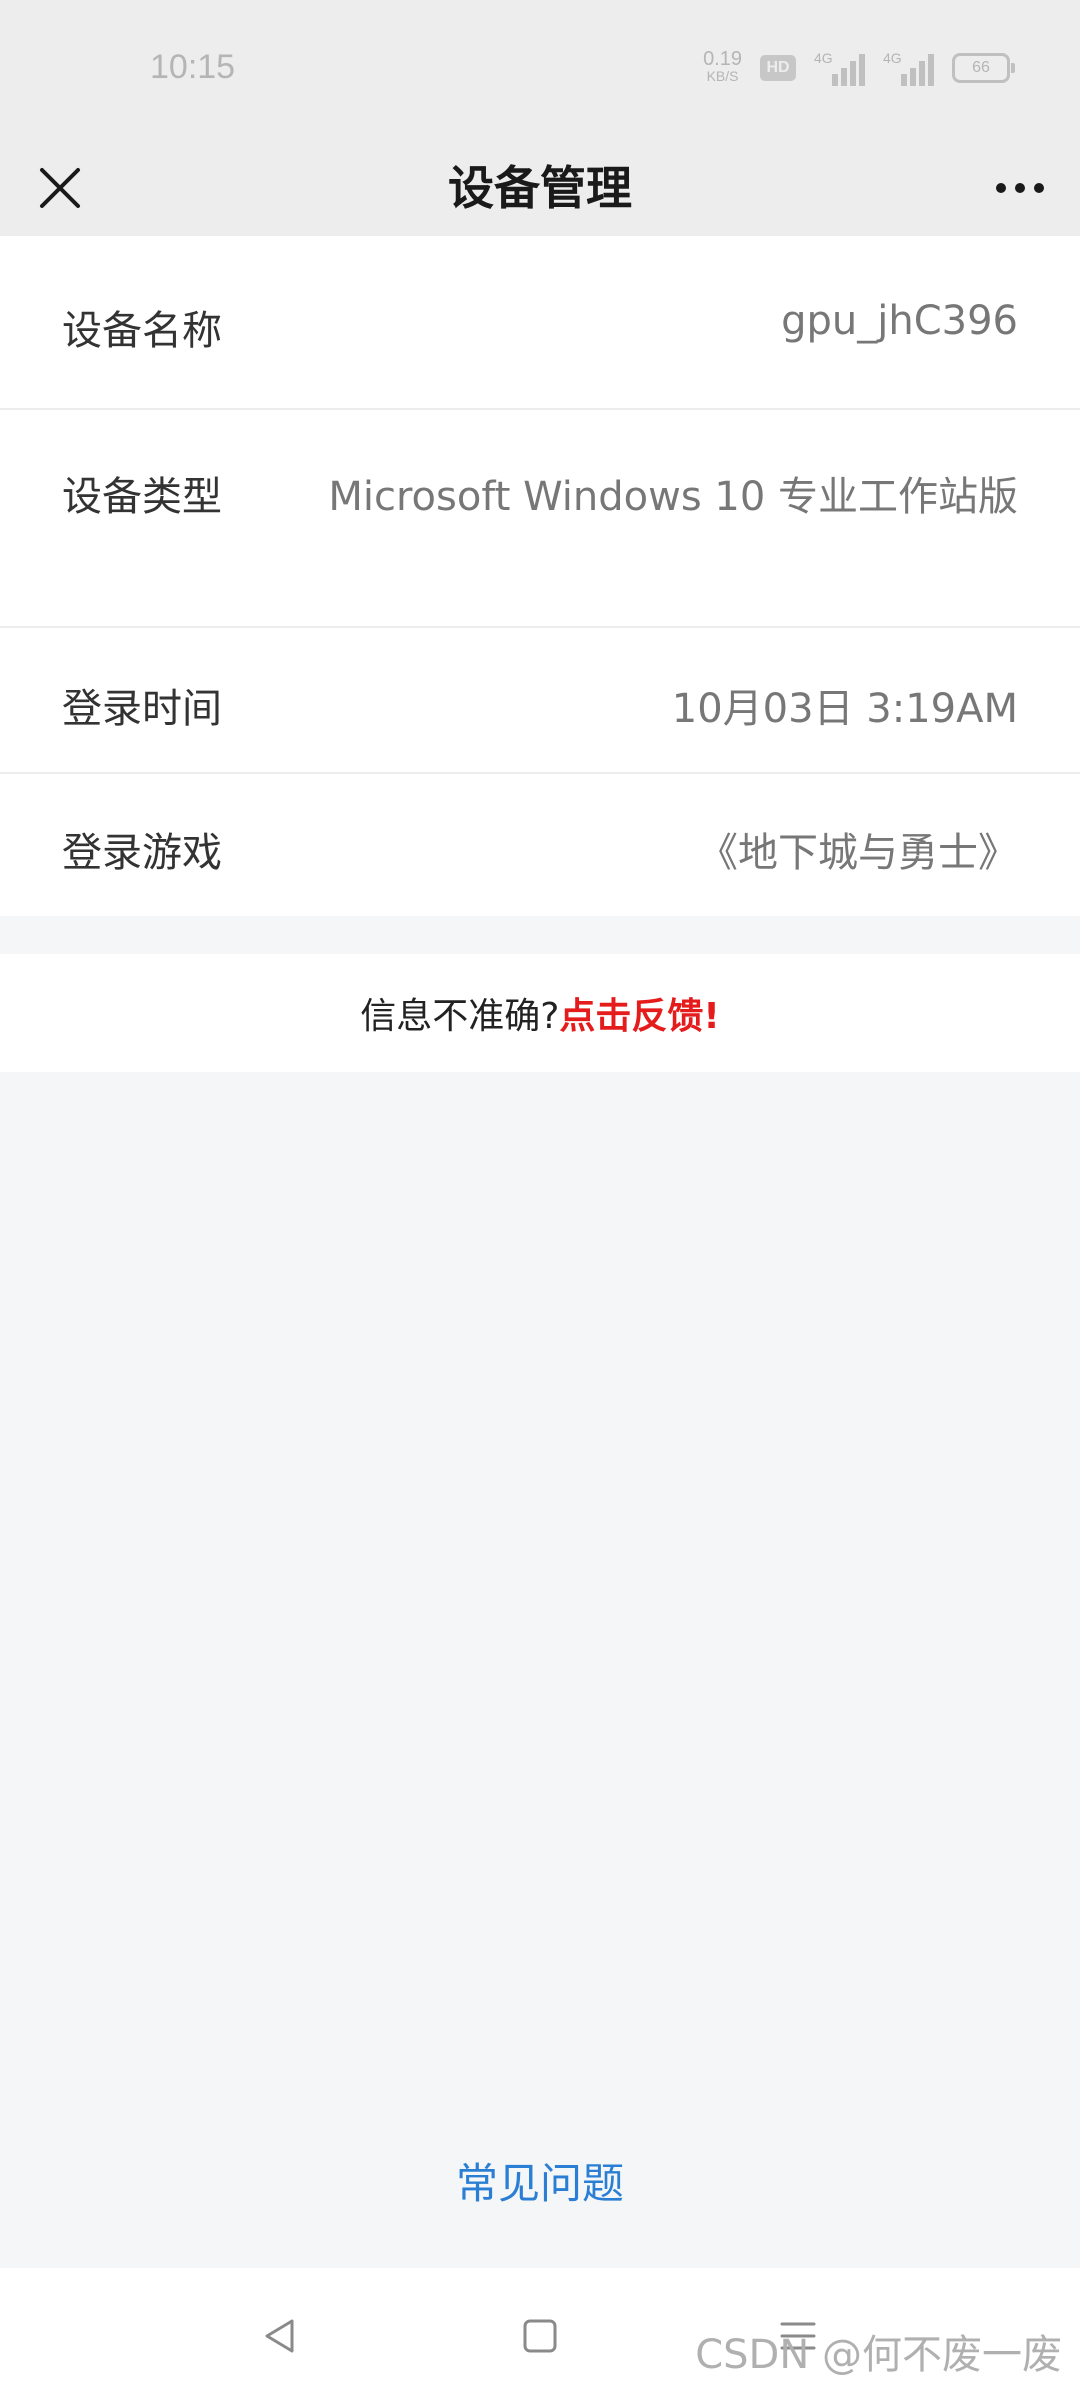  Describe the element at coordinates (639, 1013) in the screenshot. I see `feedback-link: 点击反馈!` at that location.